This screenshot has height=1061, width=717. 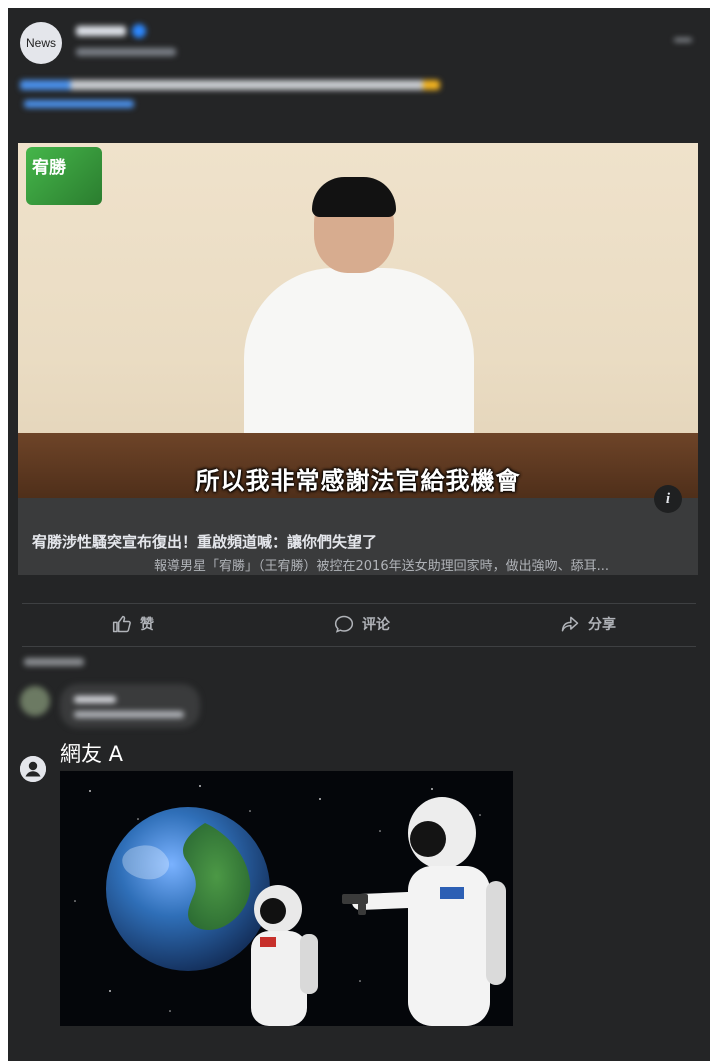 I want to click on verified-icon, so click(x=139, y=31).